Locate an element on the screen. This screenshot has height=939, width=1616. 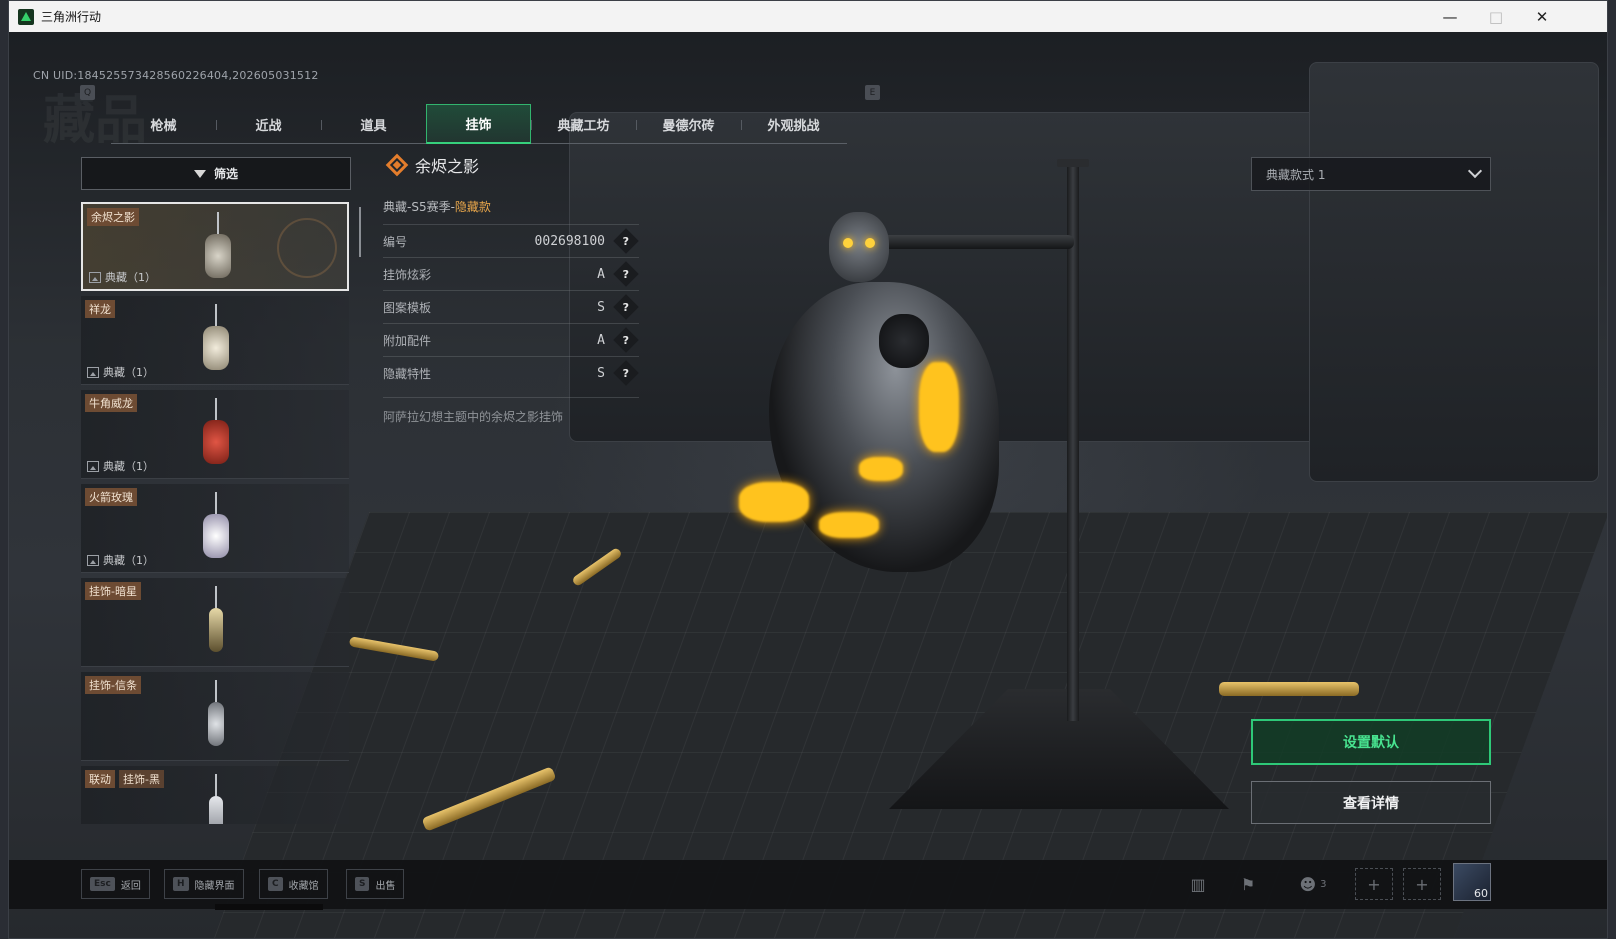
view-detail-button: 查看详情 is located at coordinates (1371, 802).